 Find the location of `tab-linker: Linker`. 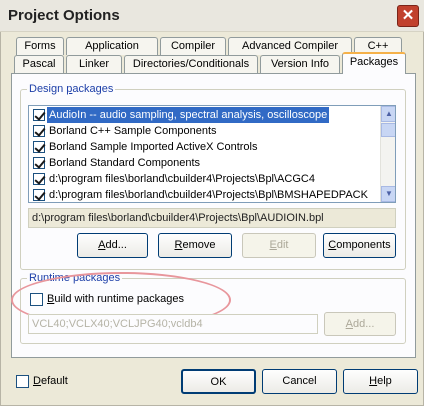

tab-linker: Linker is located at coordinates (94, 64).